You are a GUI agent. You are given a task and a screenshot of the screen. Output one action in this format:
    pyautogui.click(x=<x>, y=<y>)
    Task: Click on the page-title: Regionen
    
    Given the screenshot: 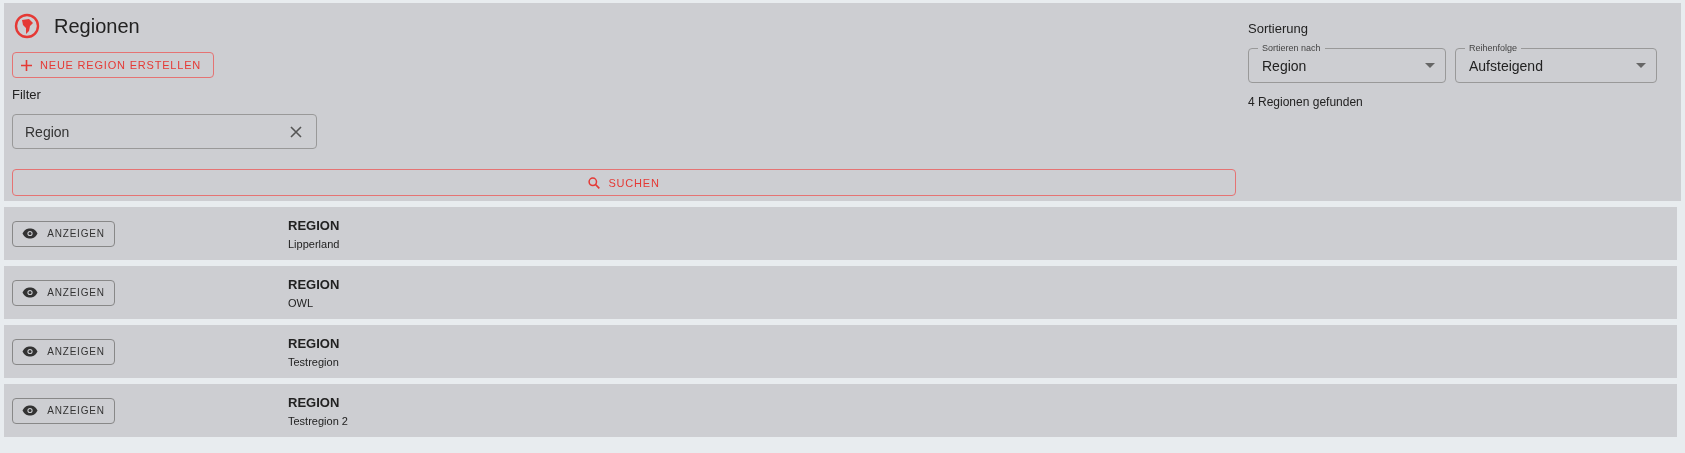 What is the action you would take?
    pyautogui.click(x=97, y=26)
    